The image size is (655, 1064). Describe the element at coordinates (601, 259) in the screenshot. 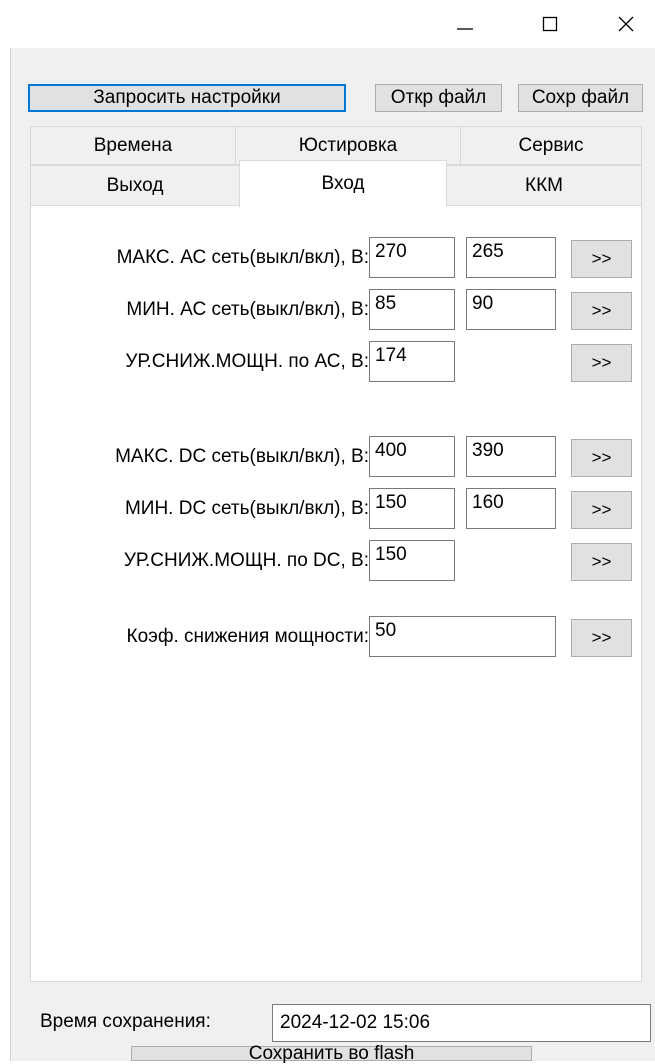

I see `max-ac-apply-button: >>` at that location.